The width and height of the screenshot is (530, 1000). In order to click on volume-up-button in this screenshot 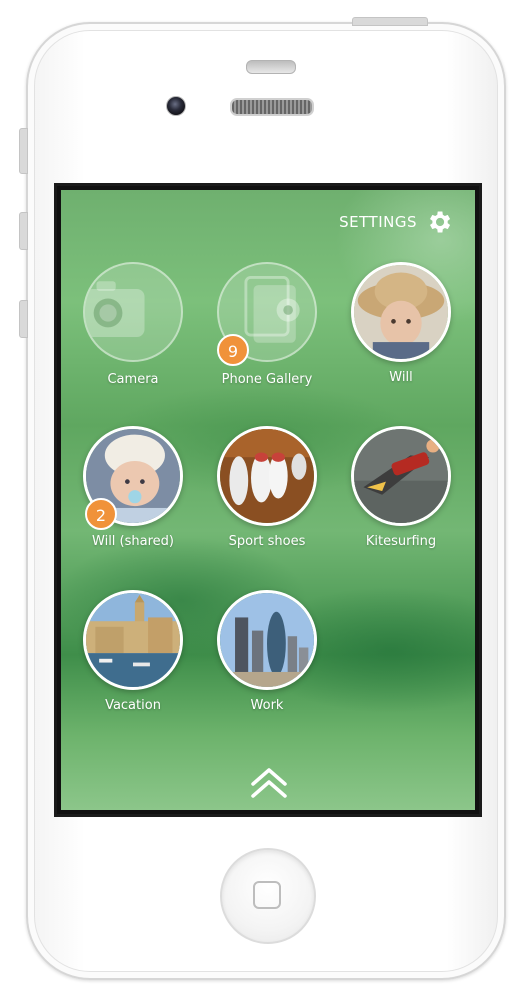, I will do `click(23, 231)`.